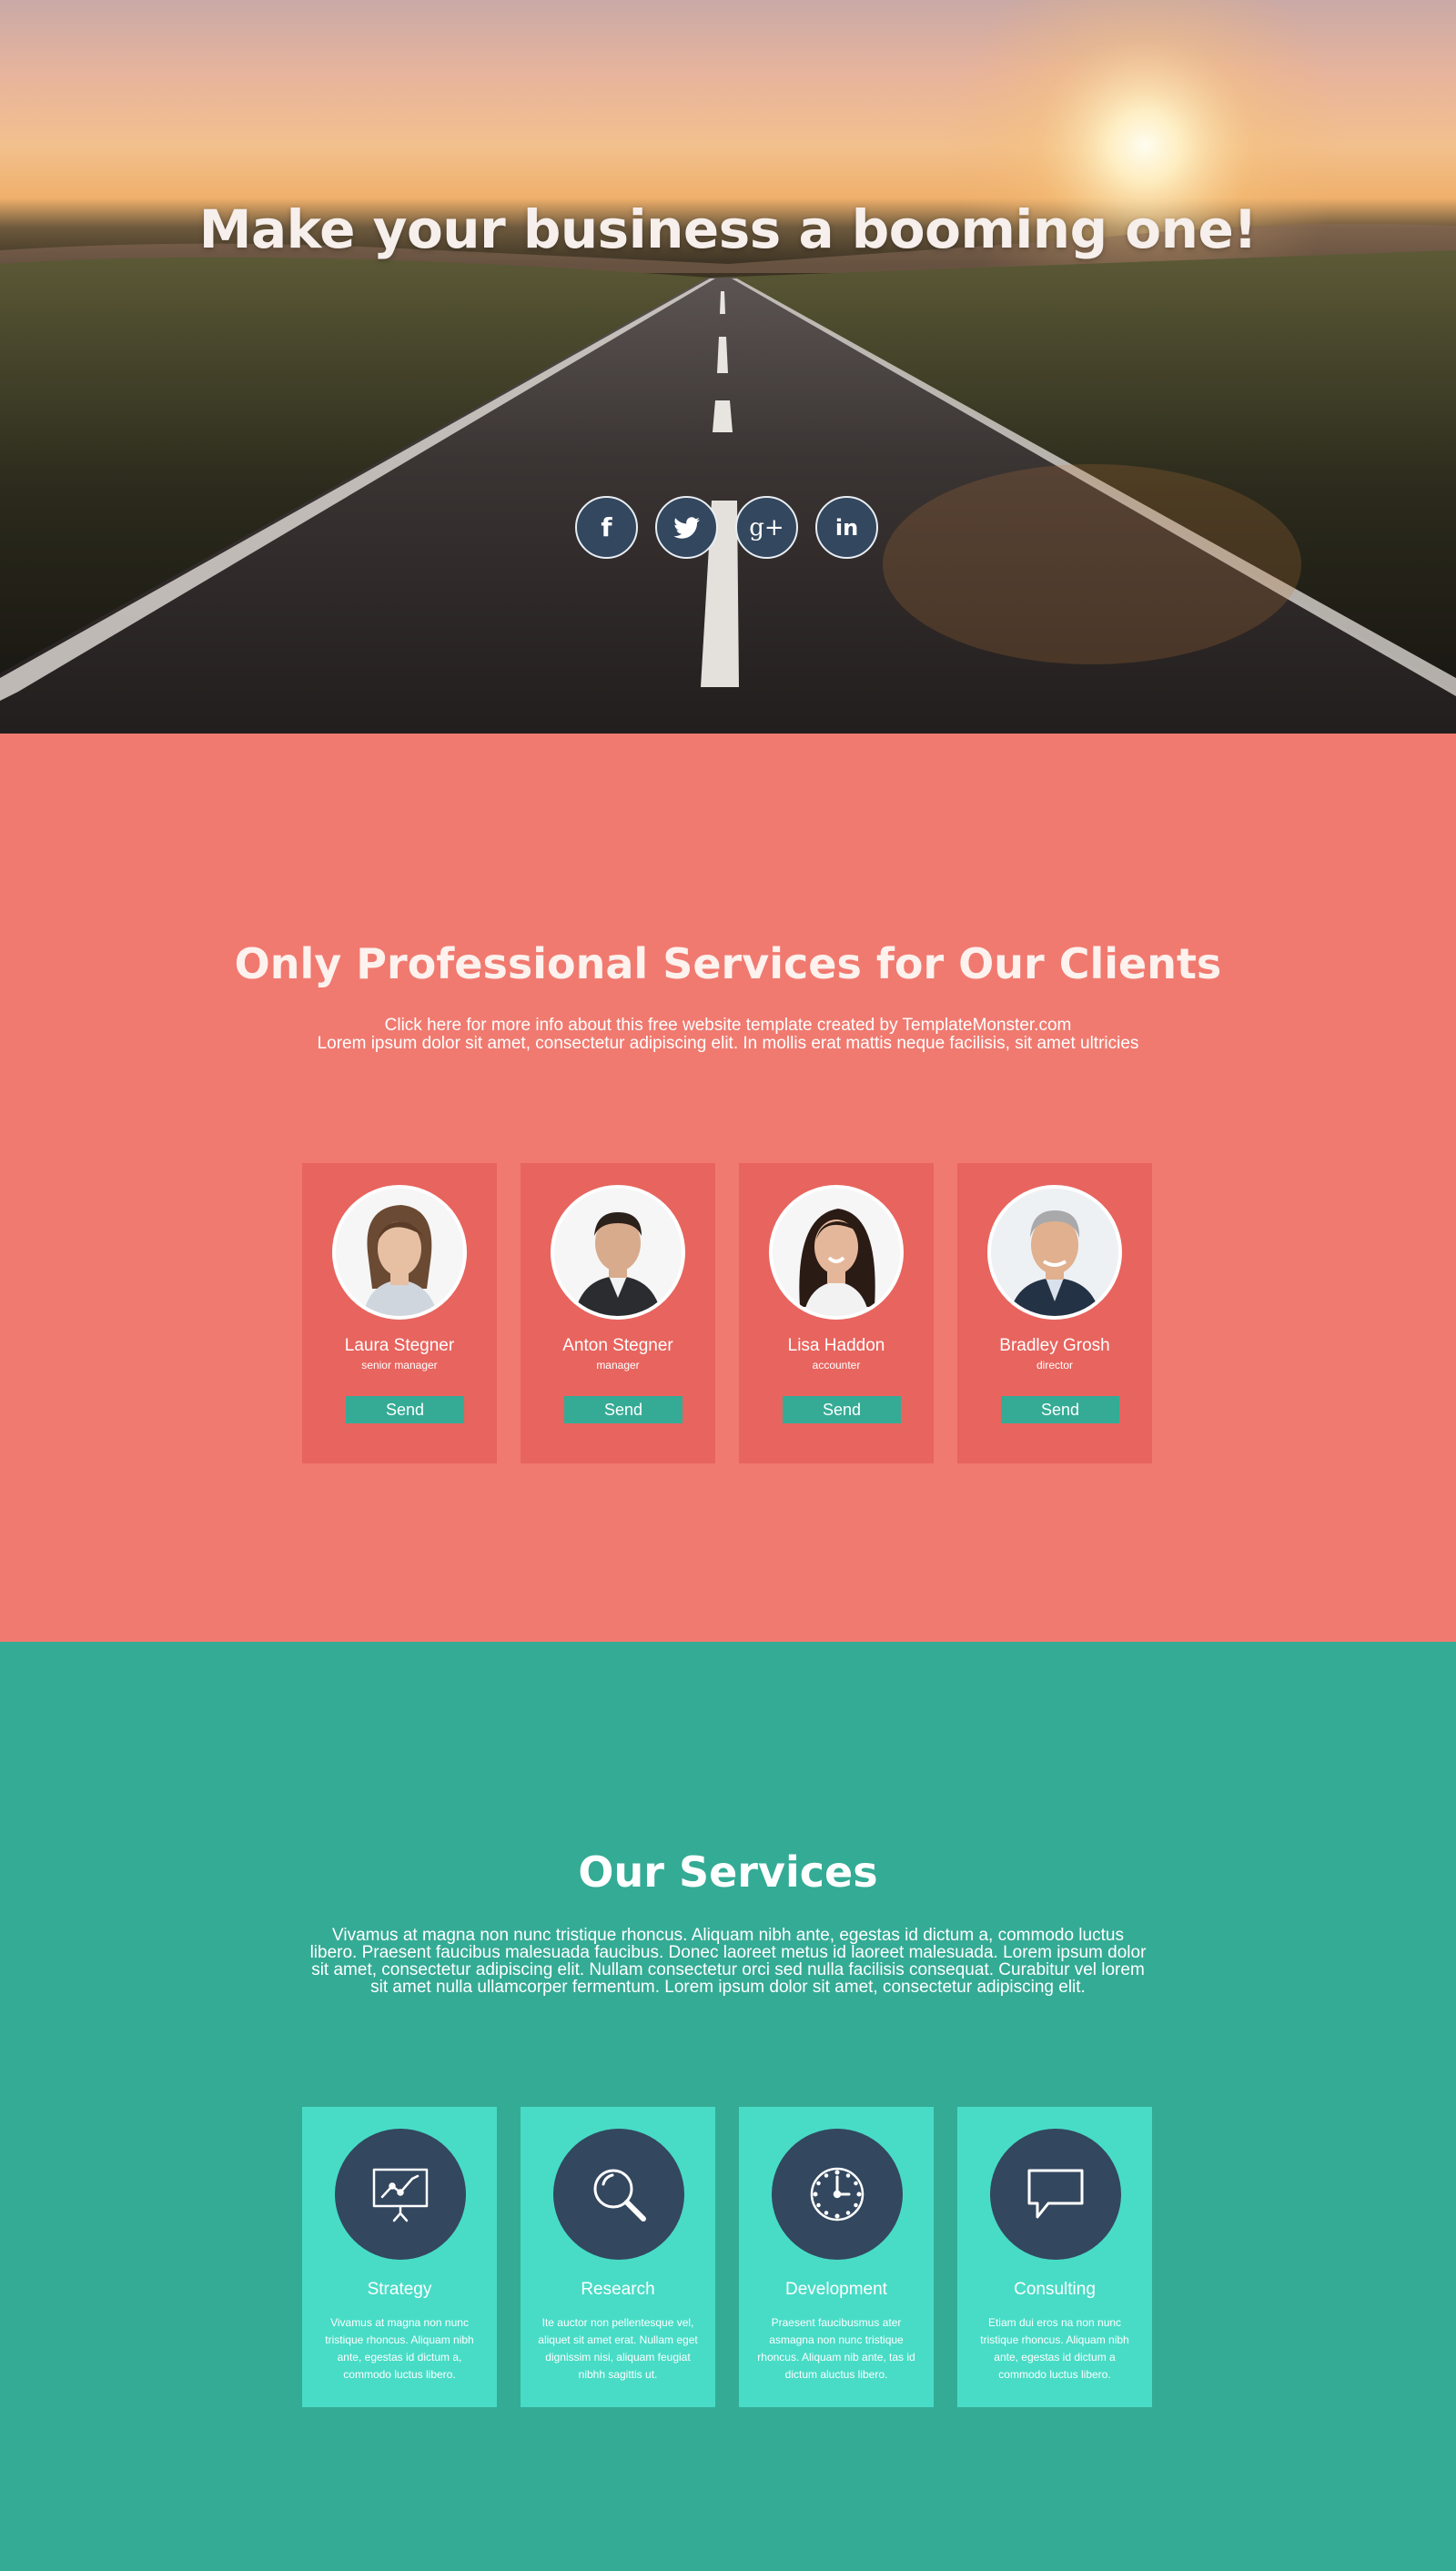  I want to click on team-card: Anton Stegner manager Send, so click(618, 1313).